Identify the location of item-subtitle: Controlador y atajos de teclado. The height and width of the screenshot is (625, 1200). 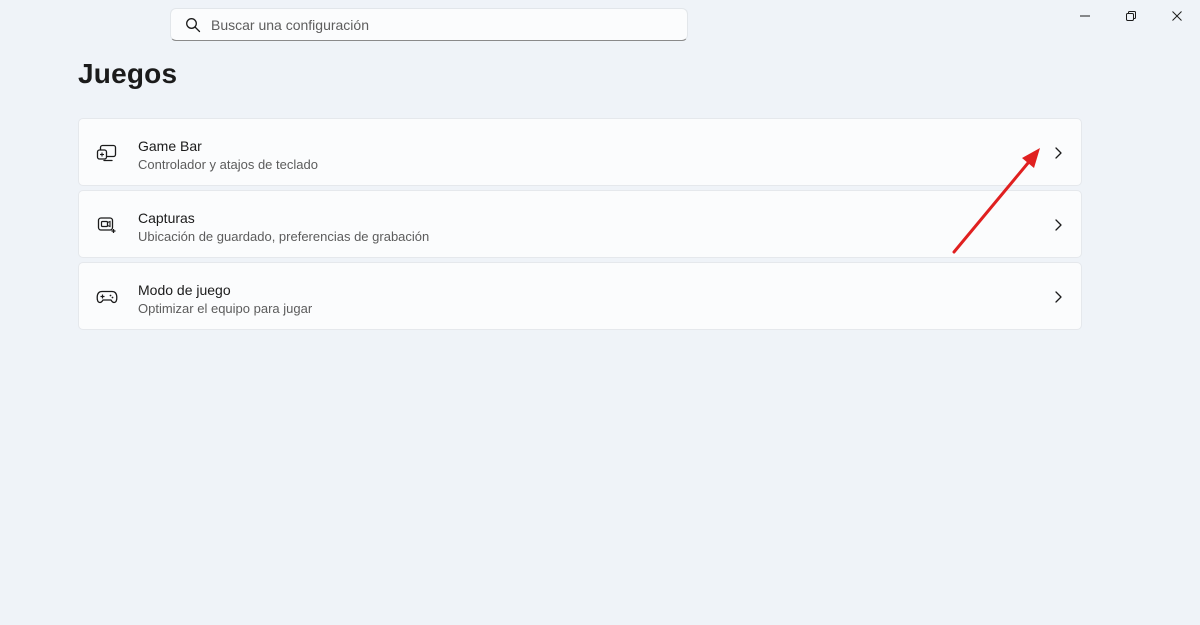
(228, 164).